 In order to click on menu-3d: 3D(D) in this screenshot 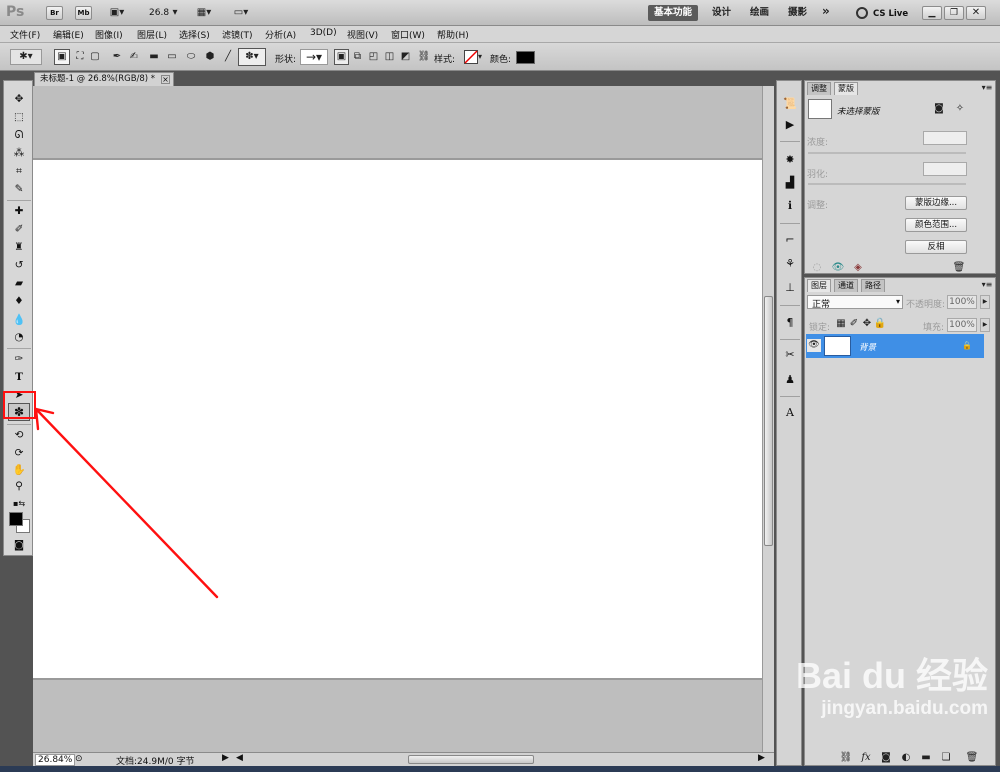, I will do `click(323, 33)`.